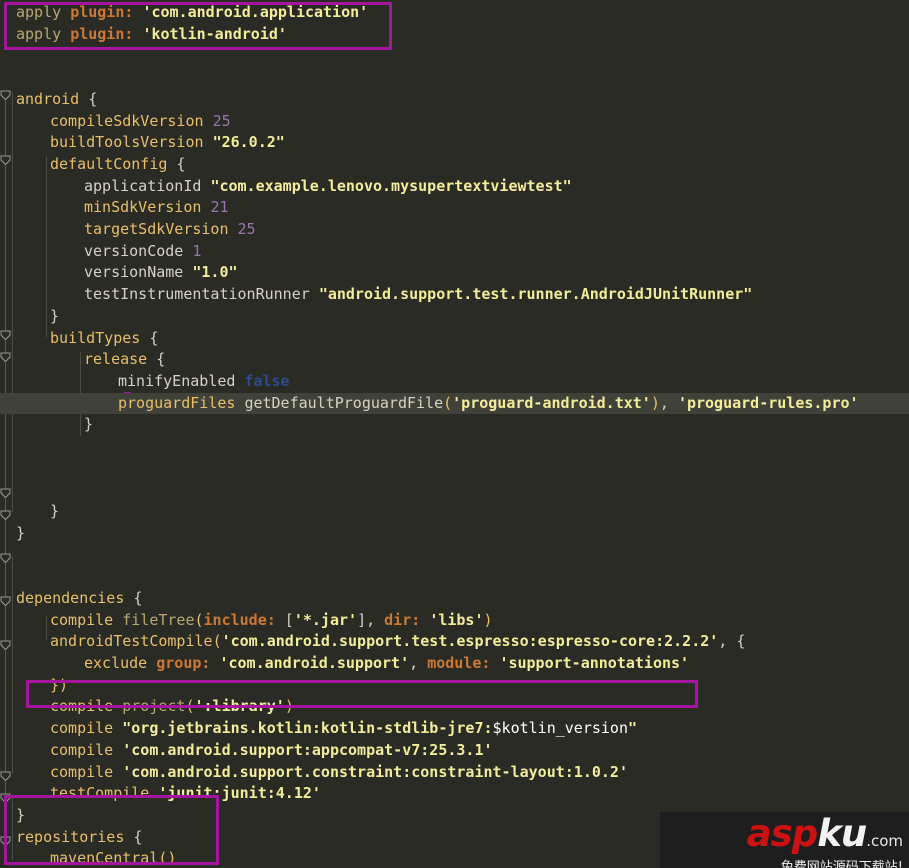 Image resolution: width=909 pixels, height=868 pixels. What do you see at coordinates (109, 163) in the screenshot?
I see `code-token: defaultConfig` at bounding box center [109, 163].